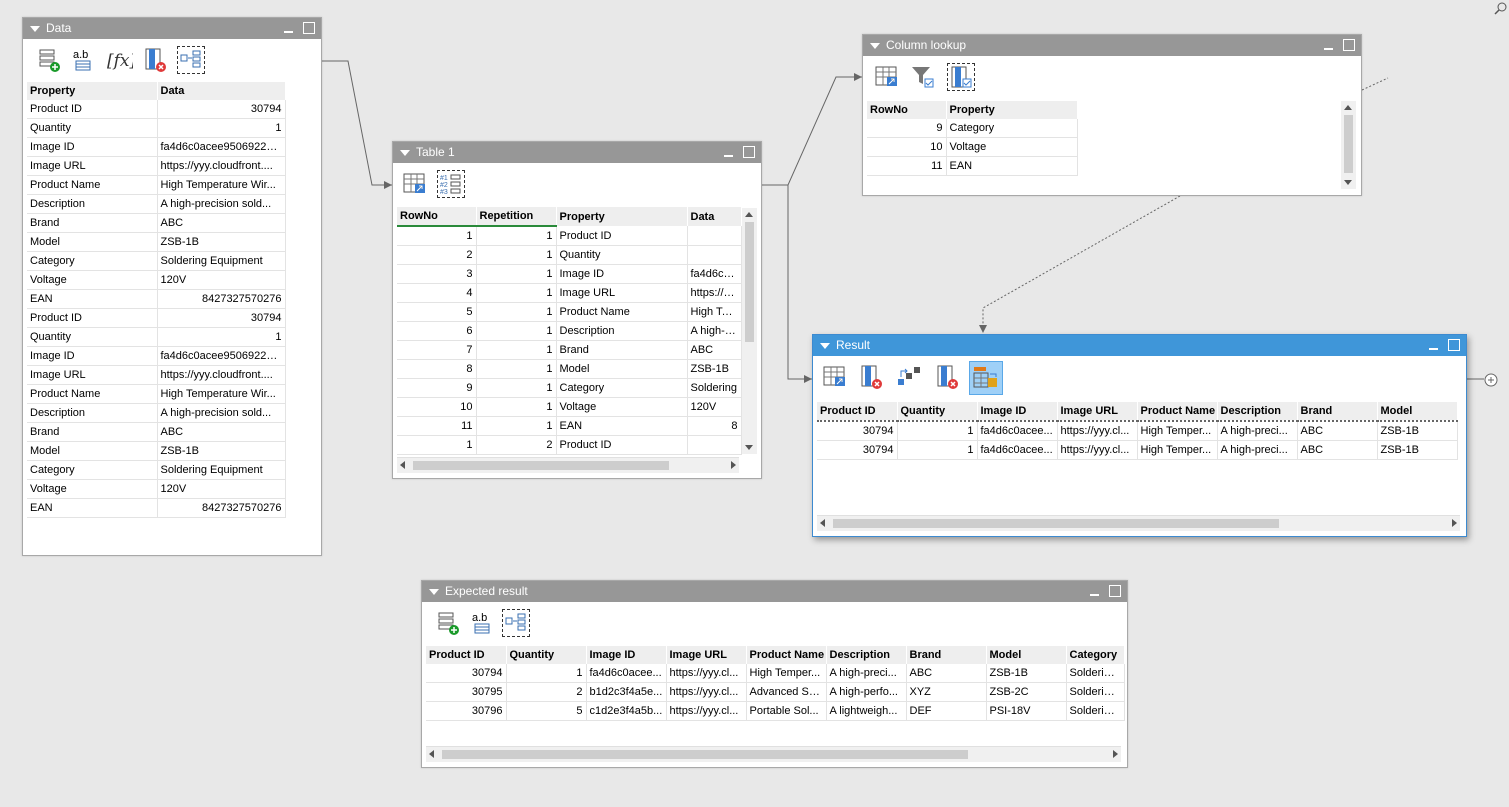  I want to click on table-cell: 8427327570276, so click(221, 299).